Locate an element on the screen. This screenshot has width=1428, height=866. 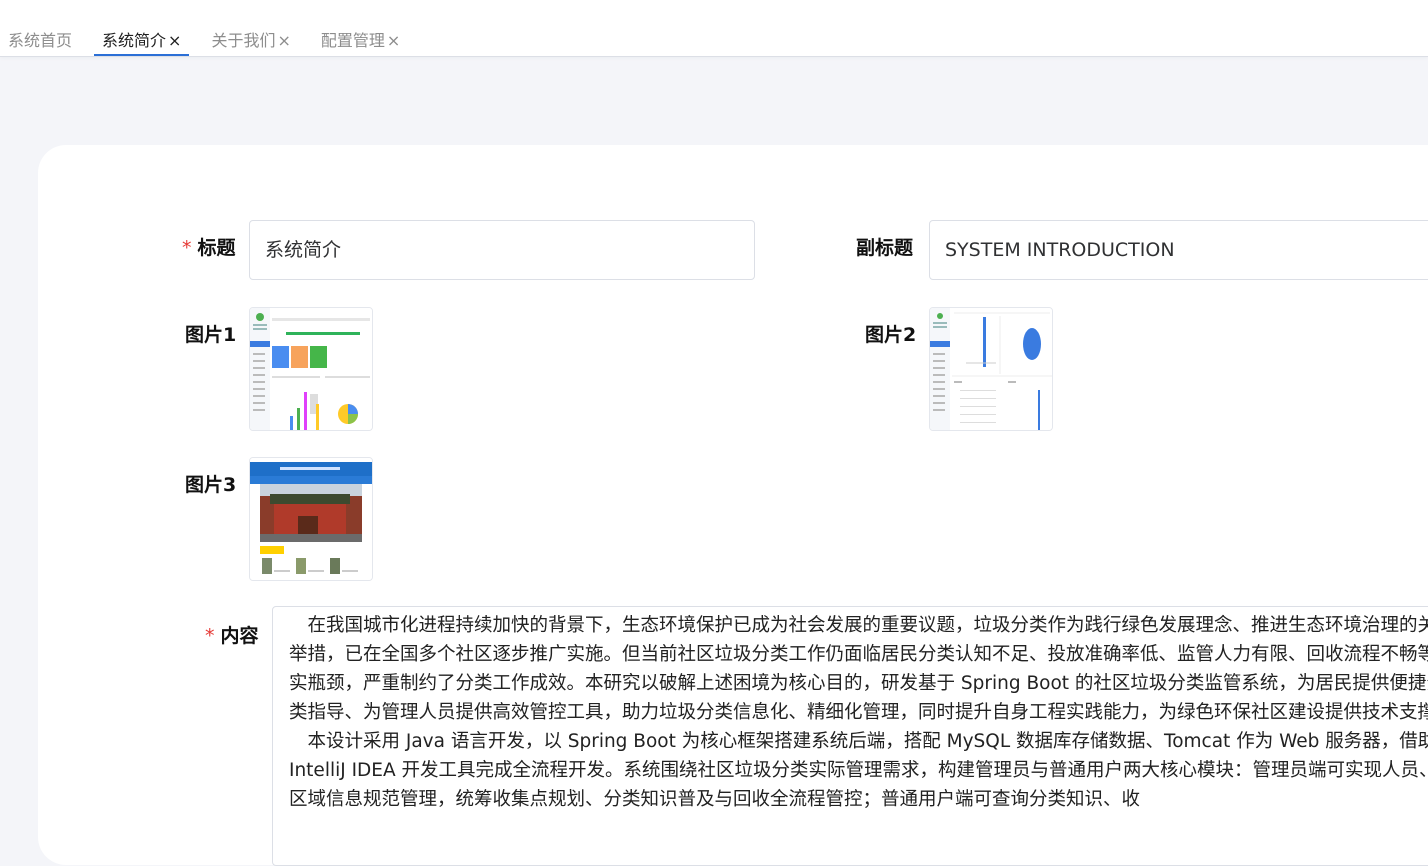
tab-label: 系统首页 is located at coordinates (40, 40).